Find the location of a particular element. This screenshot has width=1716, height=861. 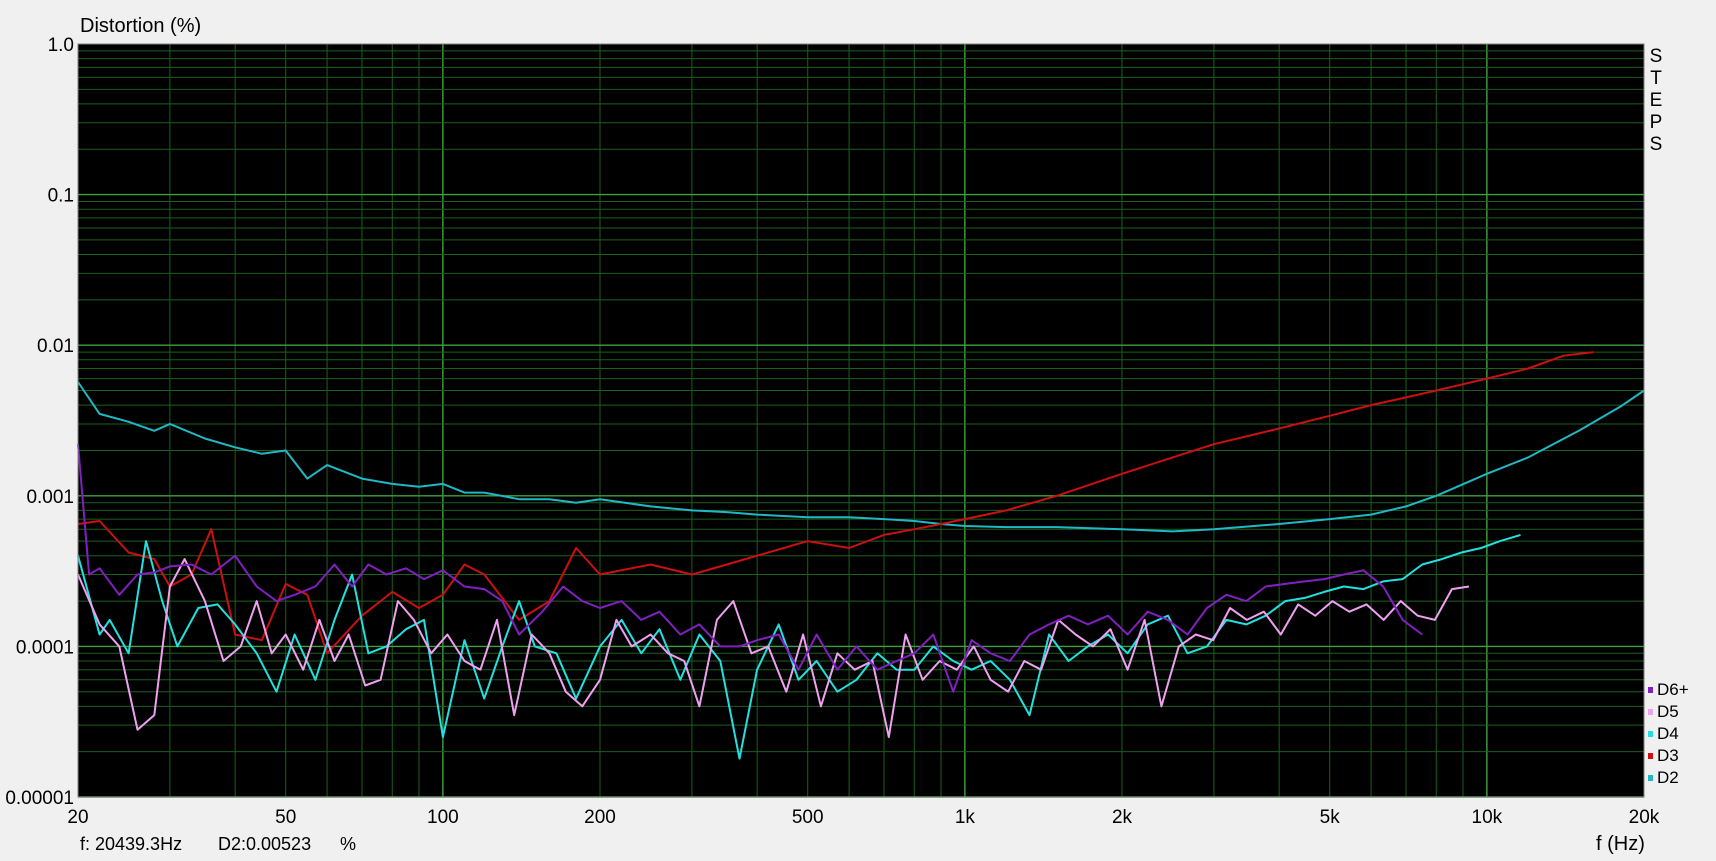

value-readout: D2:0.00523 is located at coordinates (264, 844).